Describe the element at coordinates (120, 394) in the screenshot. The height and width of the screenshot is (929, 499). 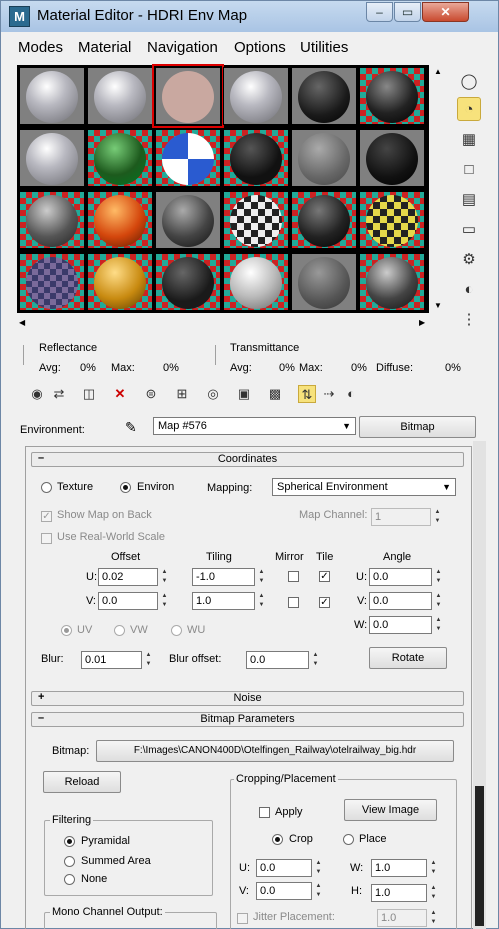
I see `reset-map-icon: ✕` at that location.